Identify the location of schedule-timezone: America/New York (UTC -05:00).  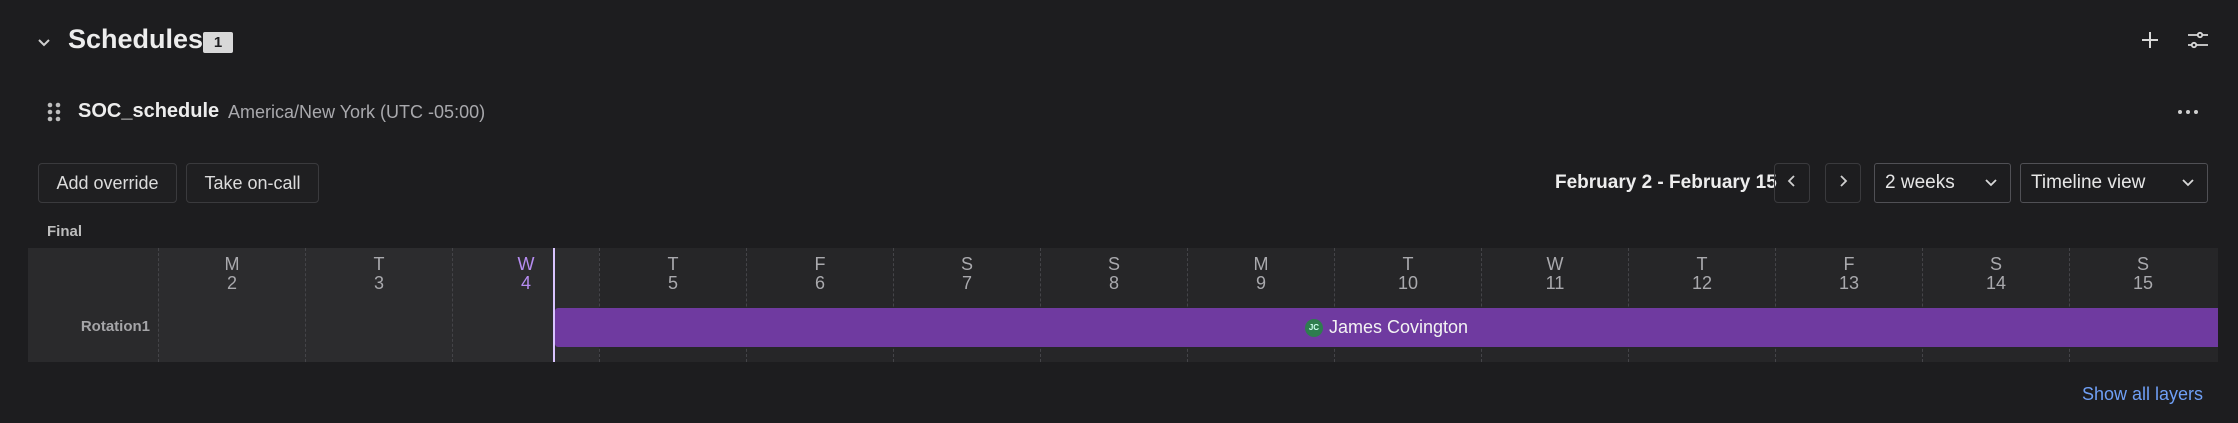
(357, 112).